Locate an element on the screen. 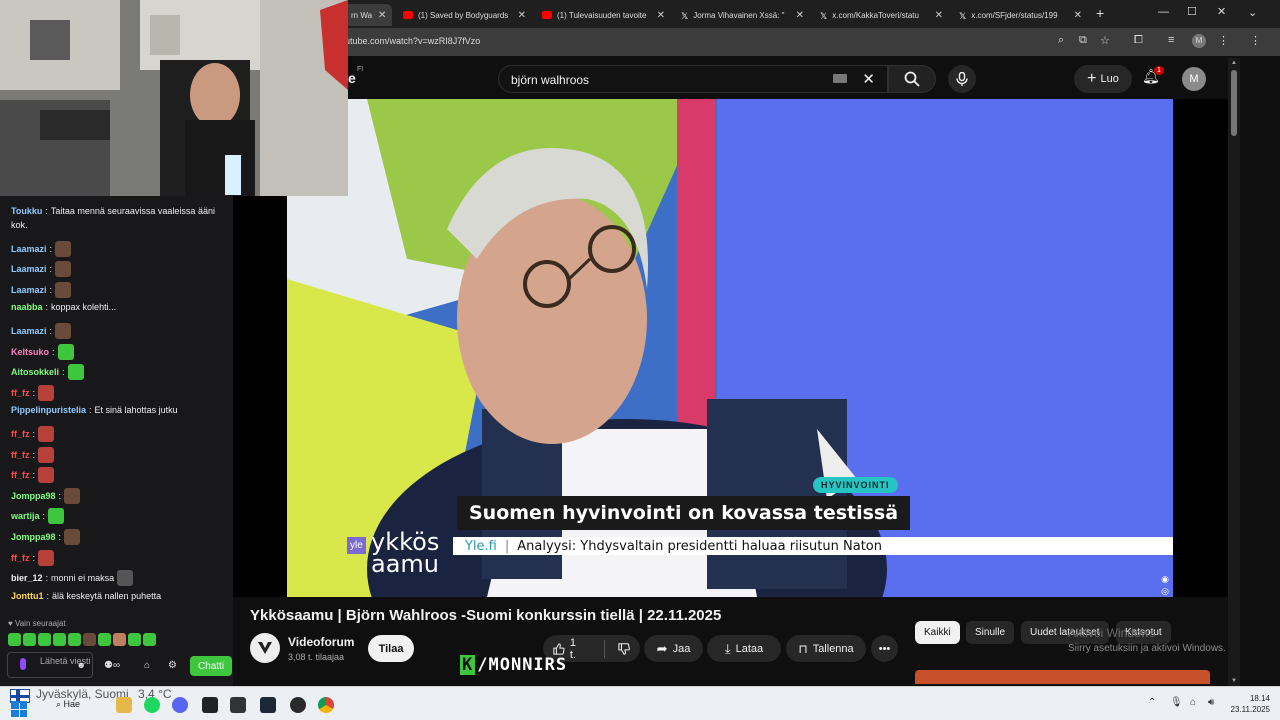 The height and width of the screenshot is (720, 1280). chat-send-button: Chatti is located at coordinates (211, 666).